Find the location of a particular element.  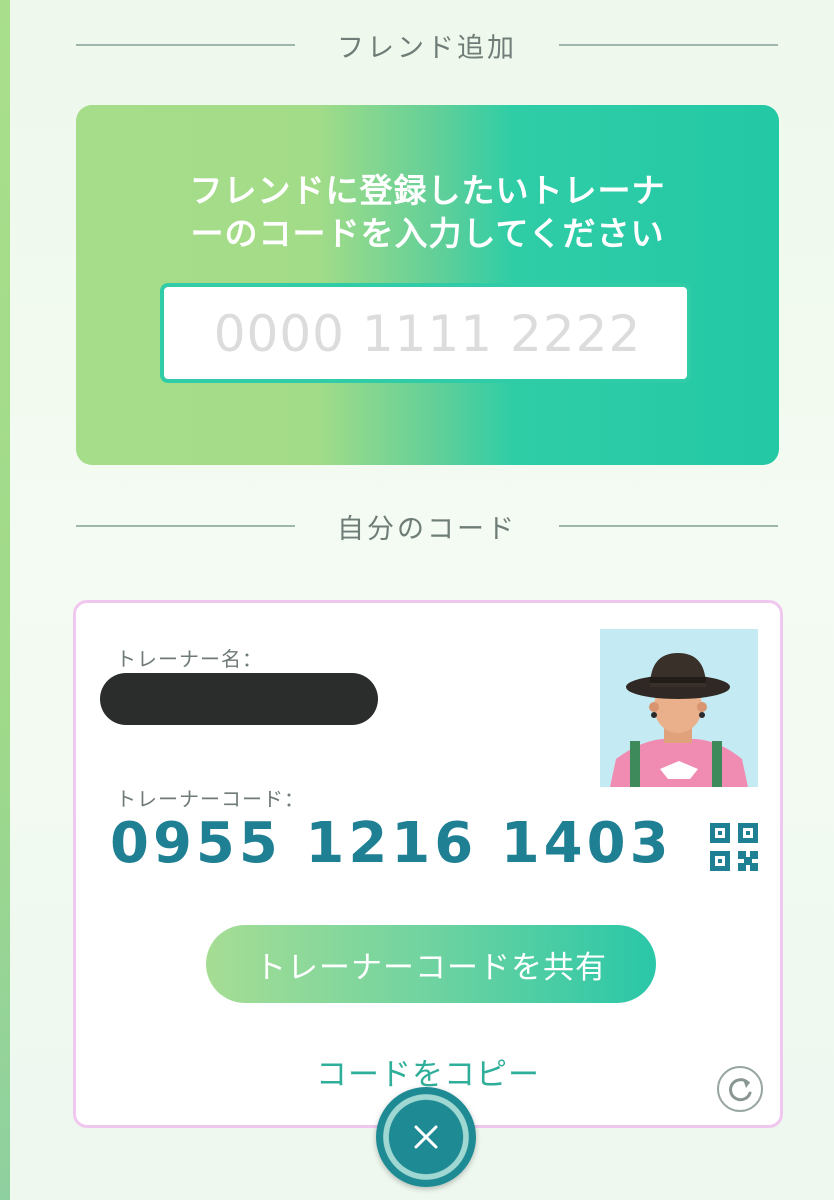

qr-code-icon is located at coordinates (734, 847).